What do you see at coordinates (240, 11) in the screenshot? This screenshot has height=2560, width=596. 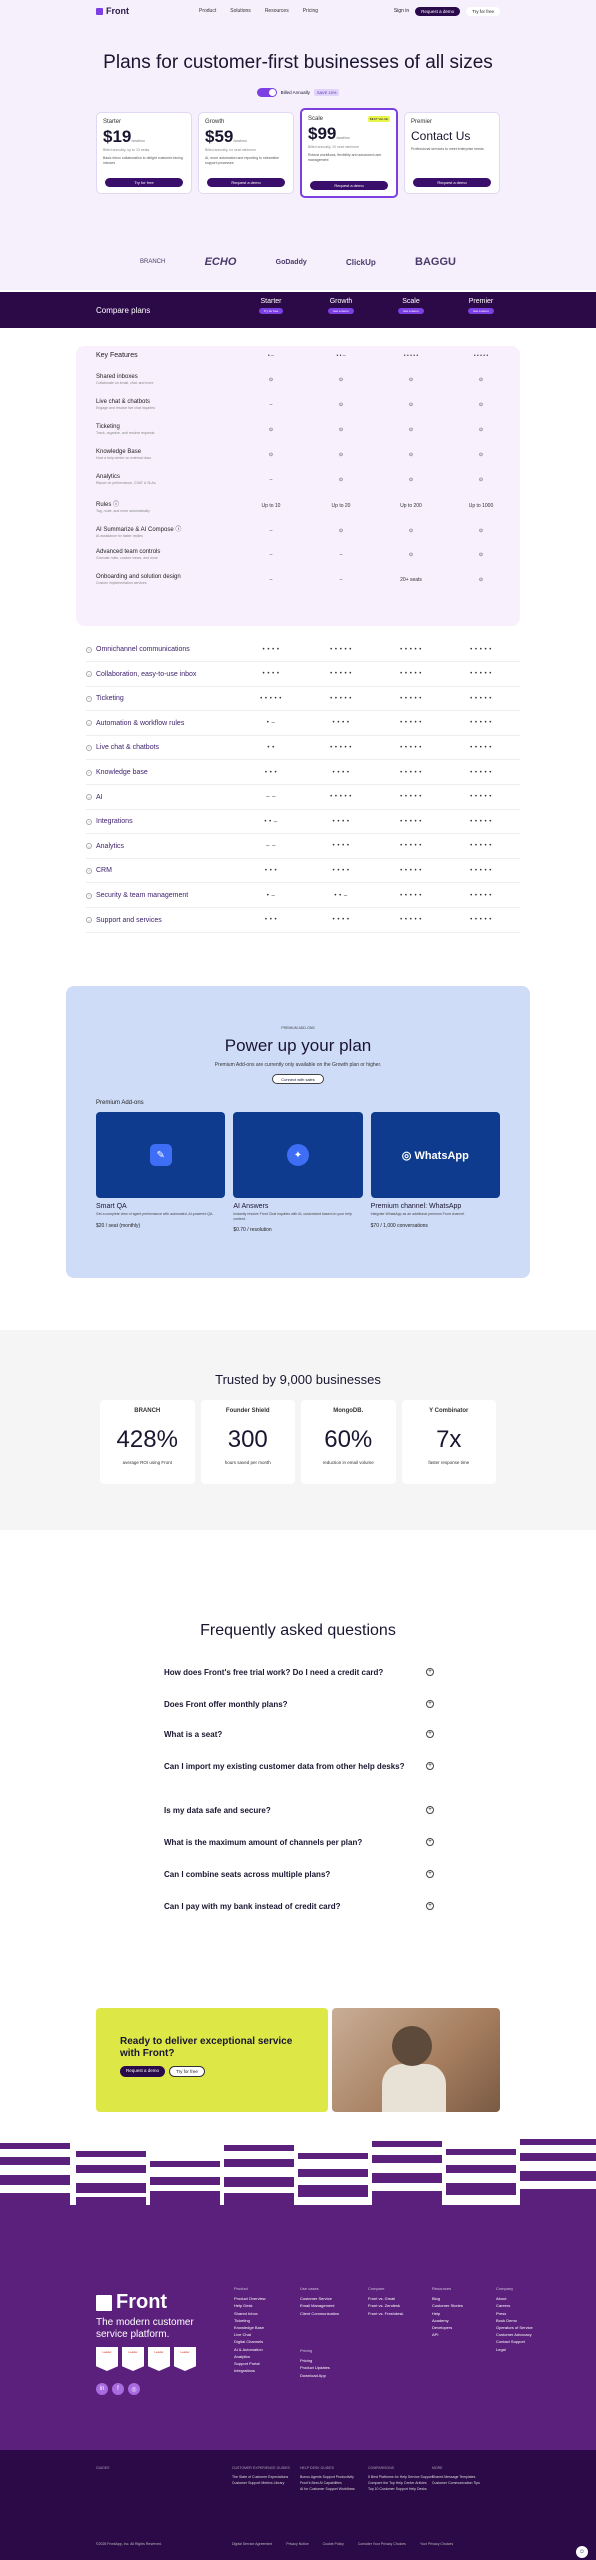 I see `nav-solutions: Solutions` at bounding box center [240, 11].